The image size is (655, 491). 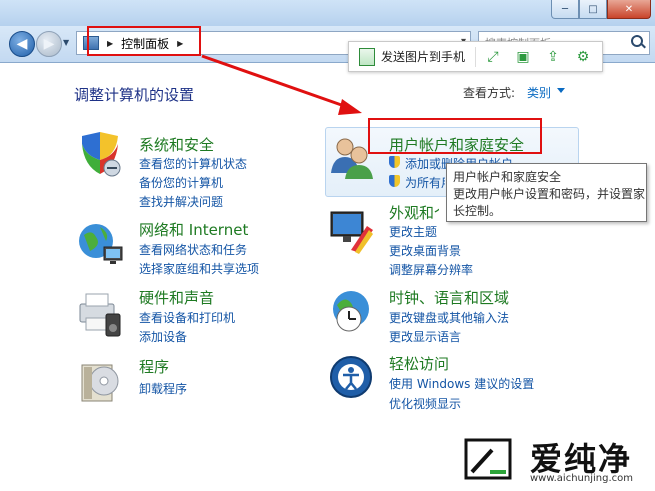 What do you see at coordinates (581, 478) in the screenshot?
I see `watermark-url: www.aichunjing.com` at bounding box center [581, 478].